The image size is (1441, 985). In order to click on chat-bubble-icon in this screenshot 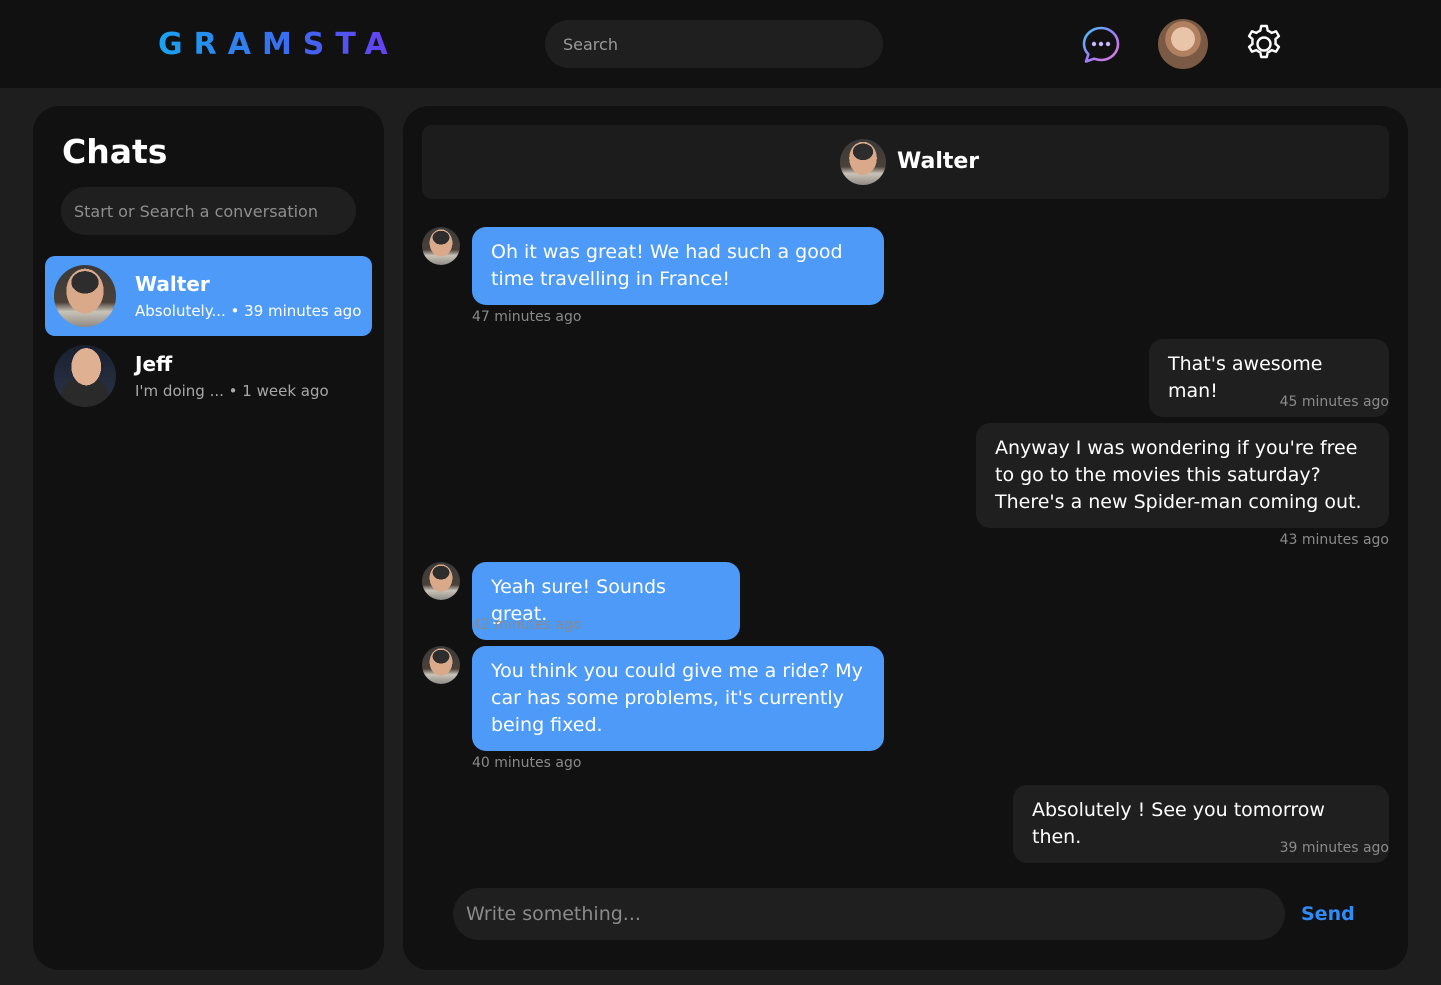, I will do `click(1101, 45)`.